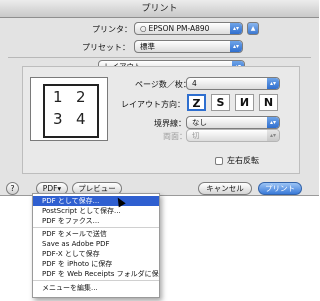  Describe the element at coordinates (96, 274) in the screenshot. I see `menu-item-save-web-receipts: PDF を Web Receipts フォルダに保存` at that location.